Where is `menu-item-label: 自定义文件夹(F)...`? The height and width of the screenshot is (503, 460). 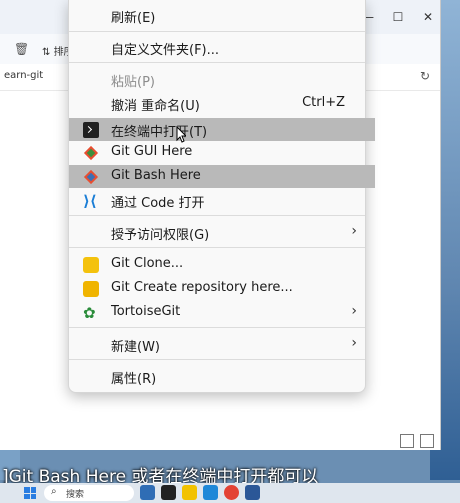 menu-item-label: 自定义文件夹(F)... is located at coordinates (165, 50).